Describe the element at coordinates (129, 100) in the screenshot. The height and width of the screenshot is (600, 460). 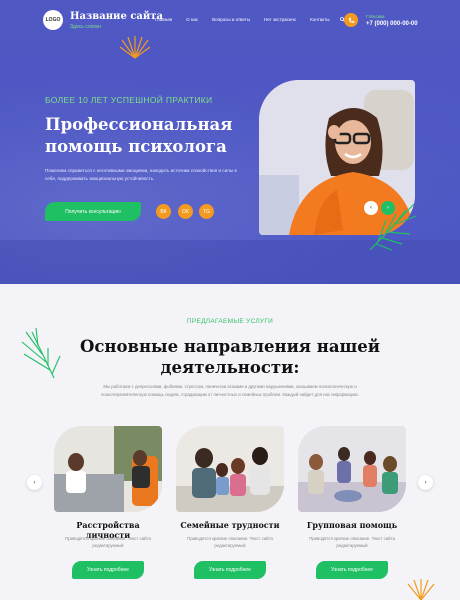
I see `hero-tagline: БОЛЕЕ 10 ЛЕТ УСПЕШНОЙ ПРАКТИКИ` at that location.